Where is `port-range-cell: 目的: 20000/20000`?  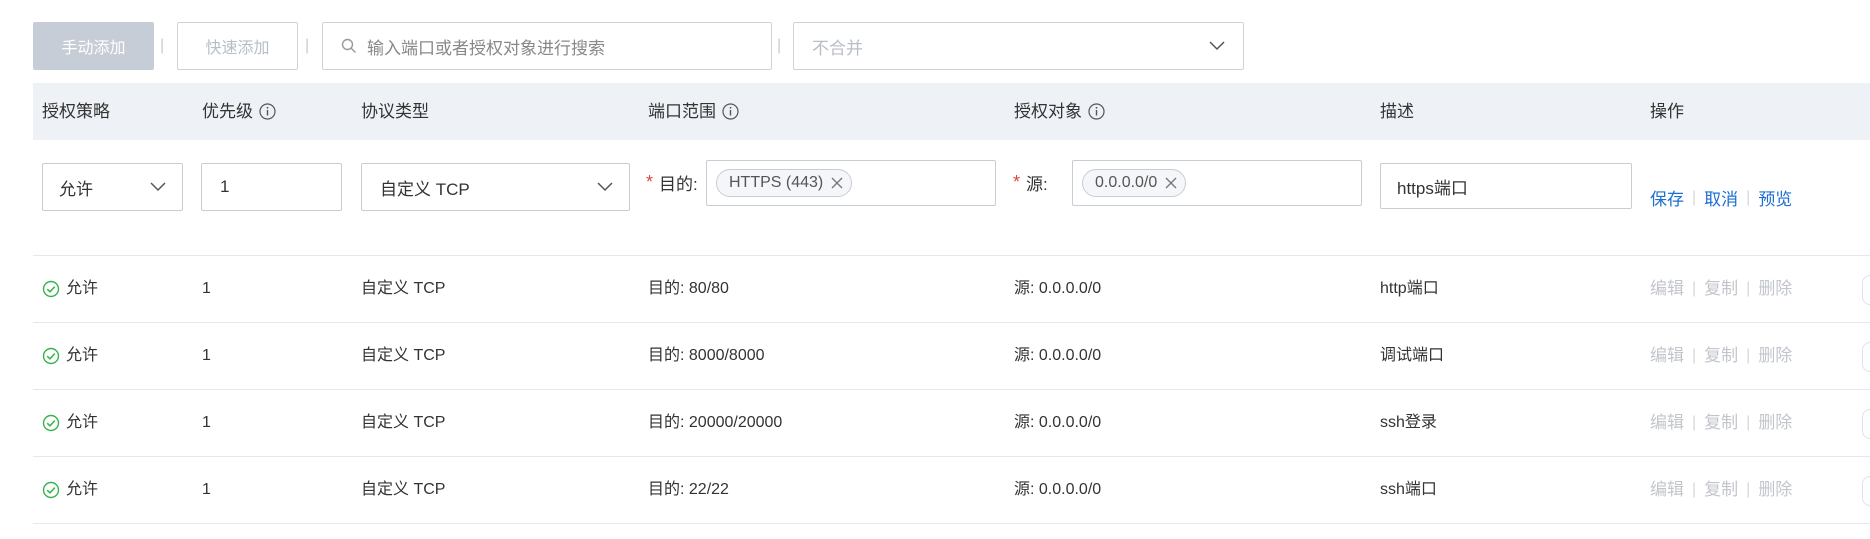
port-range-cell: 目的: 20000/20000 is located at coordinates (715, 422).